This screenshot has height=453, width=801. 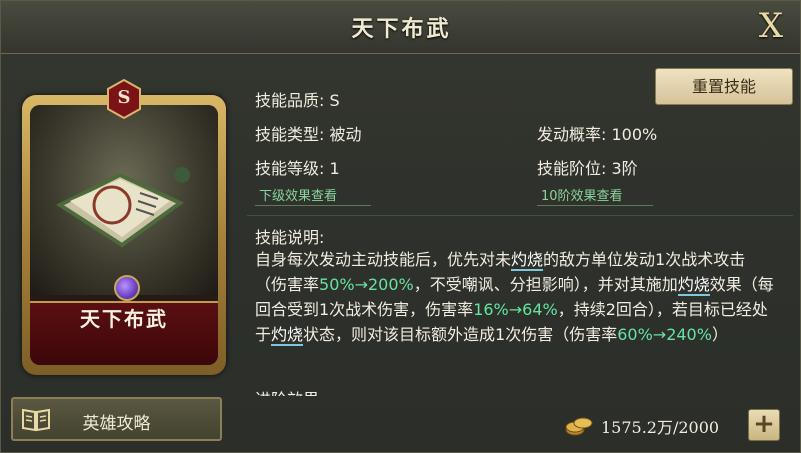 I want to click on reset-skill-button: 重置技能, so click(x=724, y=86).